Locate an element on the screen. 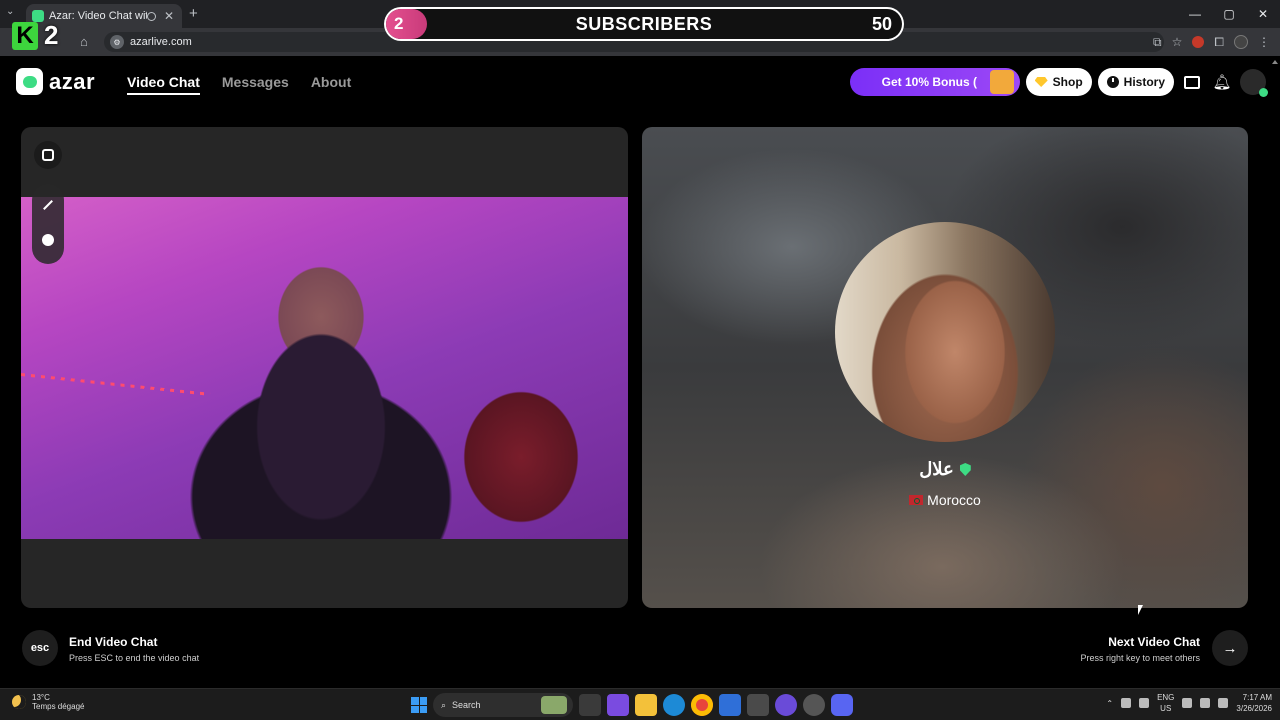  weather-temp: 13°C is located at coordinates (41, 697).